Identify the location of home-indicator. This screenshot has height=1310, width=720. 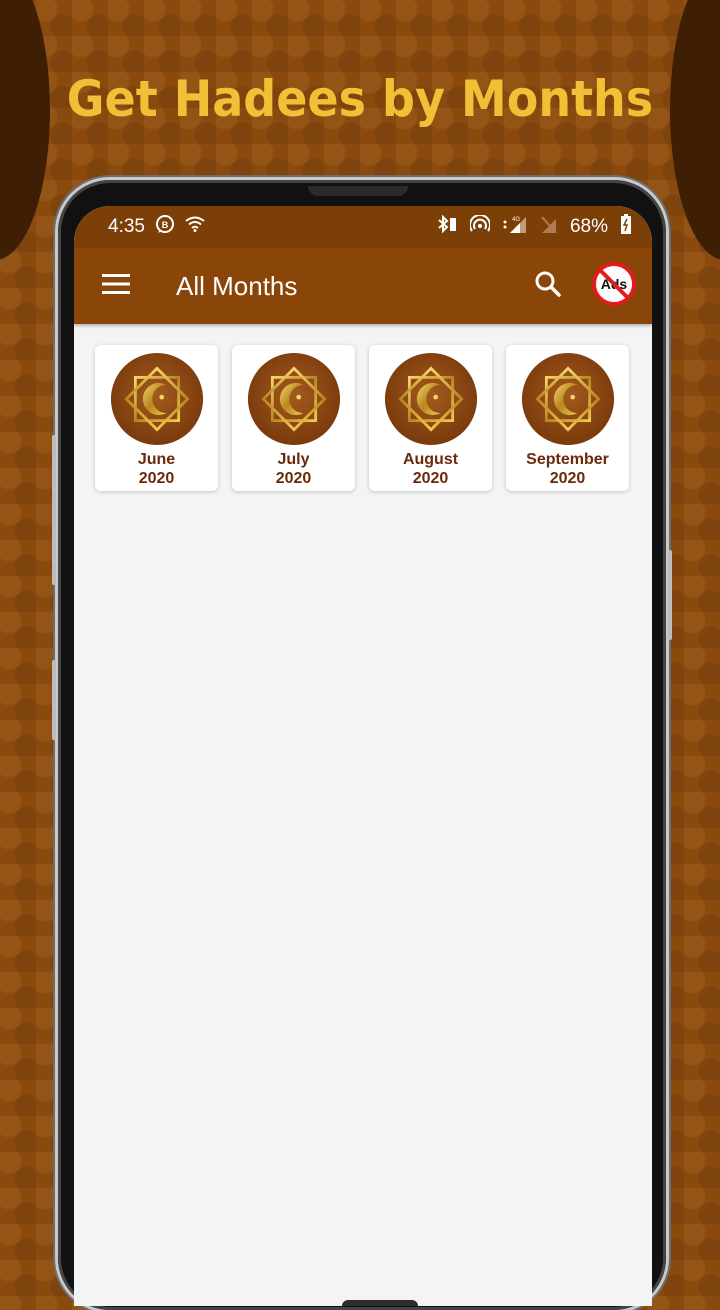
(380, 1303).